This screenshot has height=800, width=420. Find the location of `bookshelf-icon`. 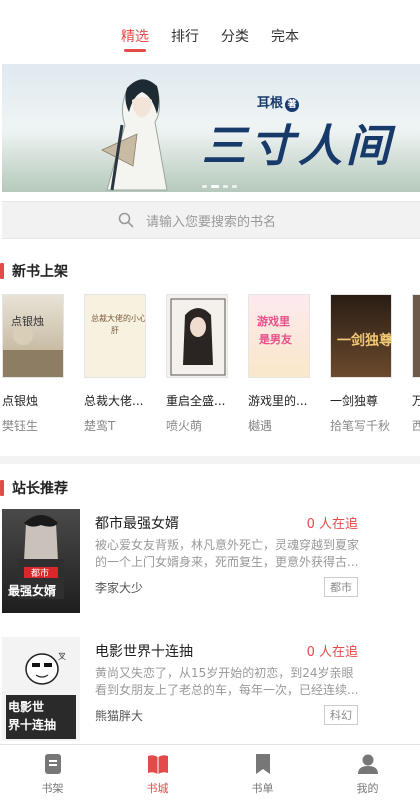

bookshelf-icon is located at coordinates (52, 764).